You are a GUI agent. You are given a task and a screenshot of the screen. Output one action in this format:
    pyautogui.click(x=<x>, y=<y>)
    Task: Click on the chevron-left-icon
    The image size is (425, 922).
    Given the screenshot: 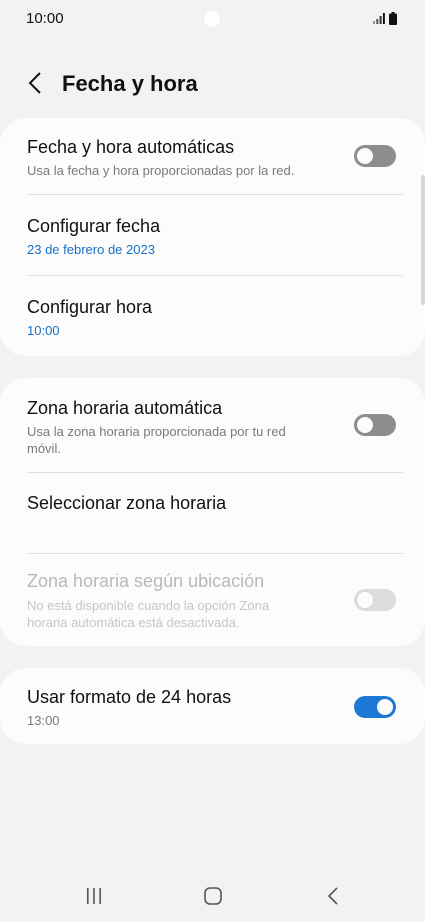 What is the action you would take?
    pyautogui.click(x=34, y=83)
    